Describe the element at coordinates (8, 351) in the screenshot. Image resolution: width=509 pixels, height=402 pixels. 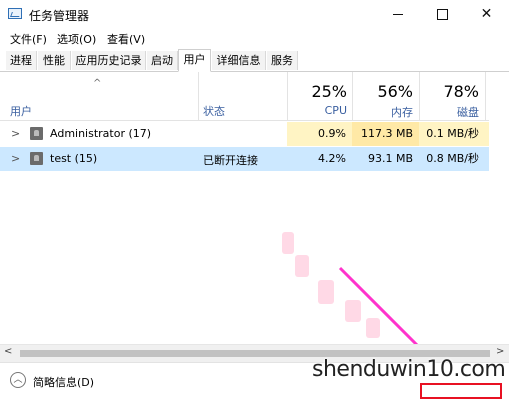
I see `scroll-left-icon: <` at that location.